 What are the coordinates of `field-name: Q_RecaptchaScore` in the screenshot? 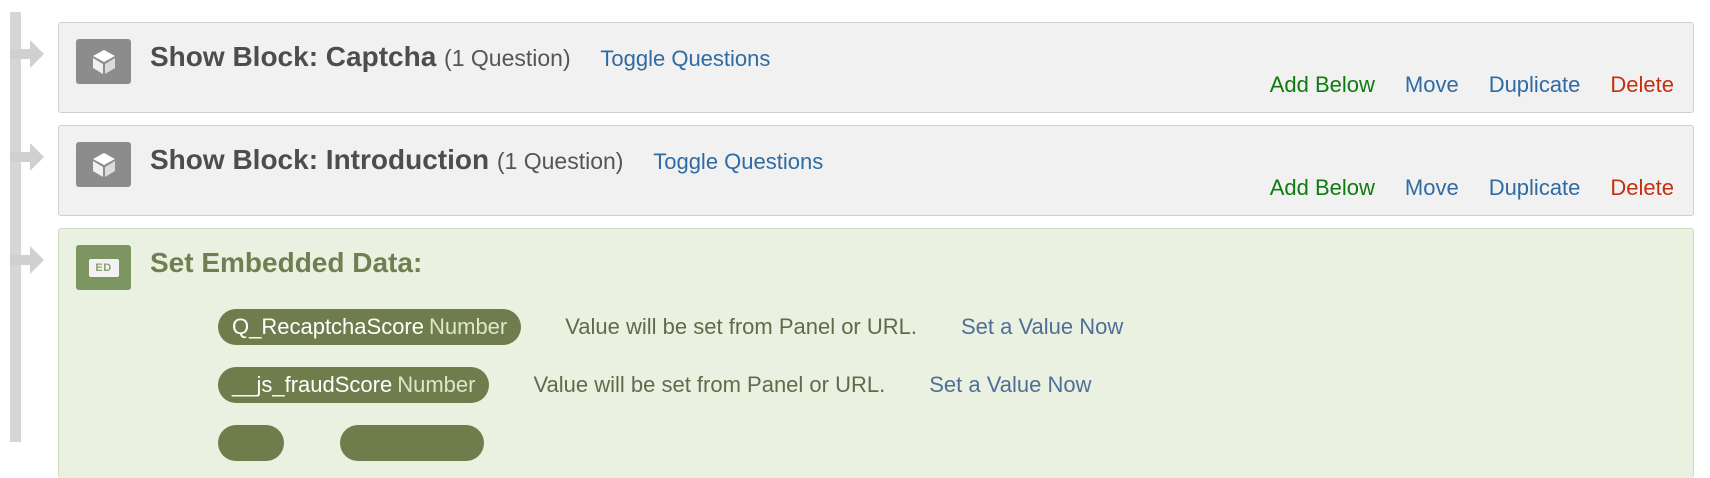 It's located at (328, 326).